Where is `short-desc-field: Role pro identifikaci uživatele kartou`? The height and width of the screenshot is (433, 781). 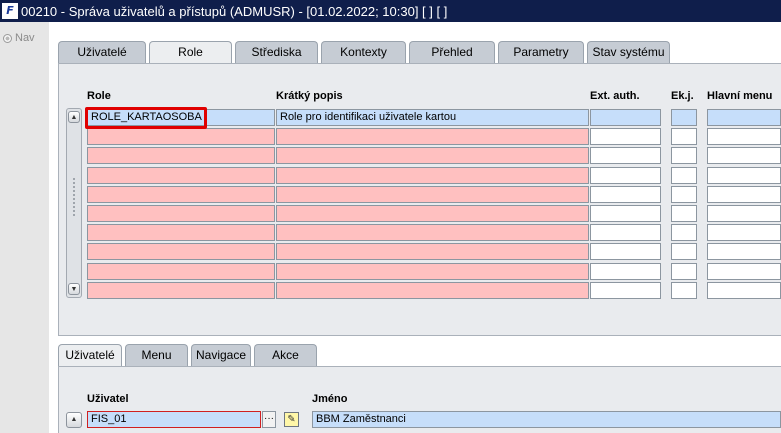 short-desc-field: Role pro identifikaci uživatele kartou is located at coordinates (432, 117).